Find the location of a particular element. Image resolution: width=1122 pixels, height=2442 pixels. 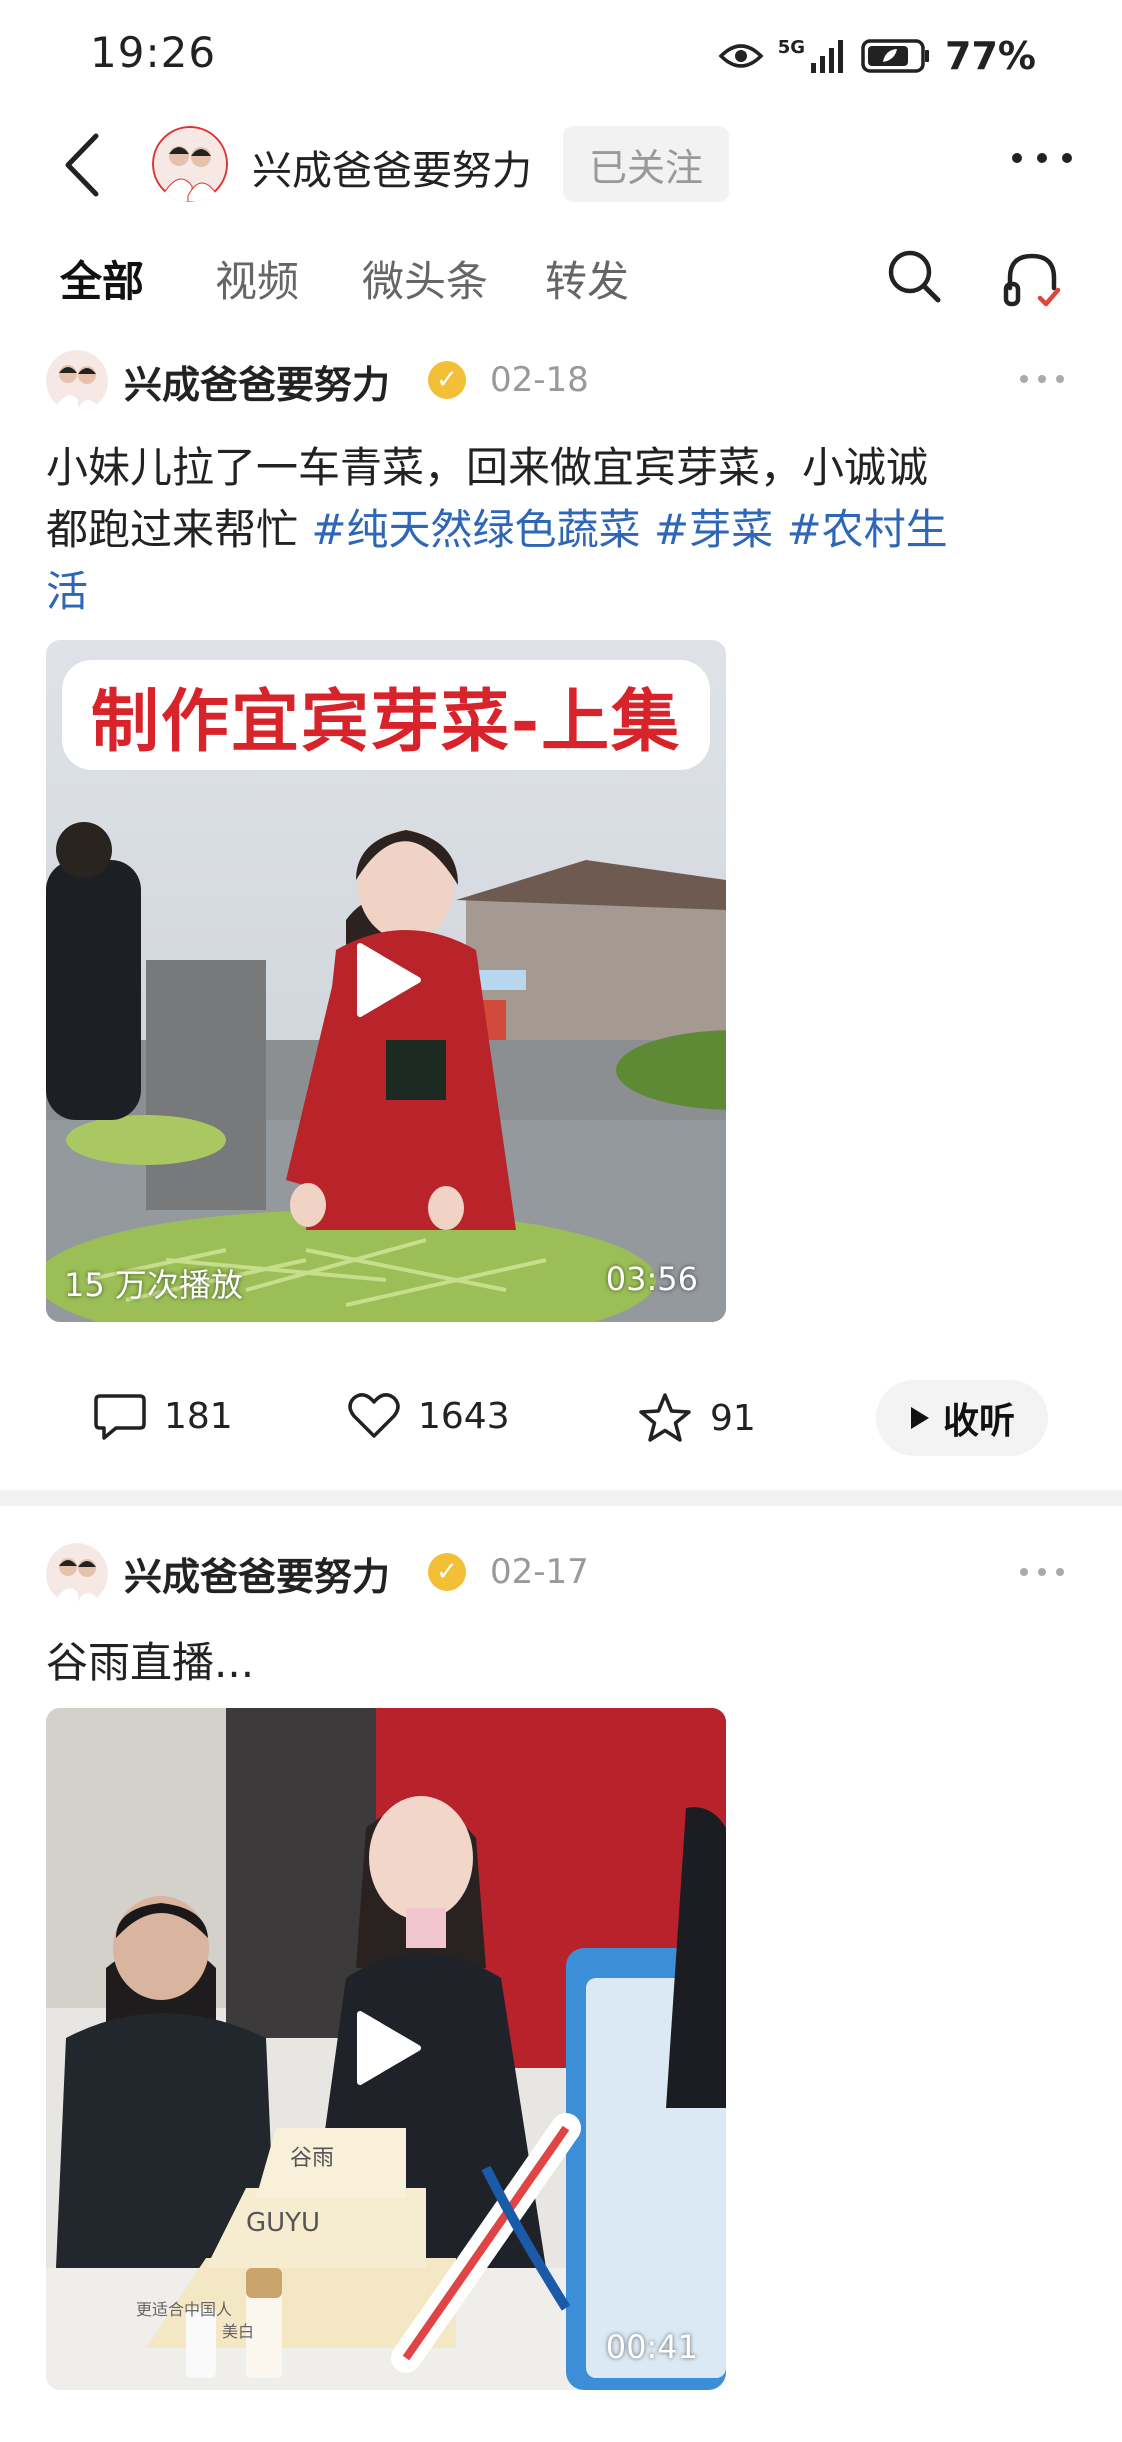

hashtag-link: #纯天然绿色蔬菜 is located at coordinates (475, 529).